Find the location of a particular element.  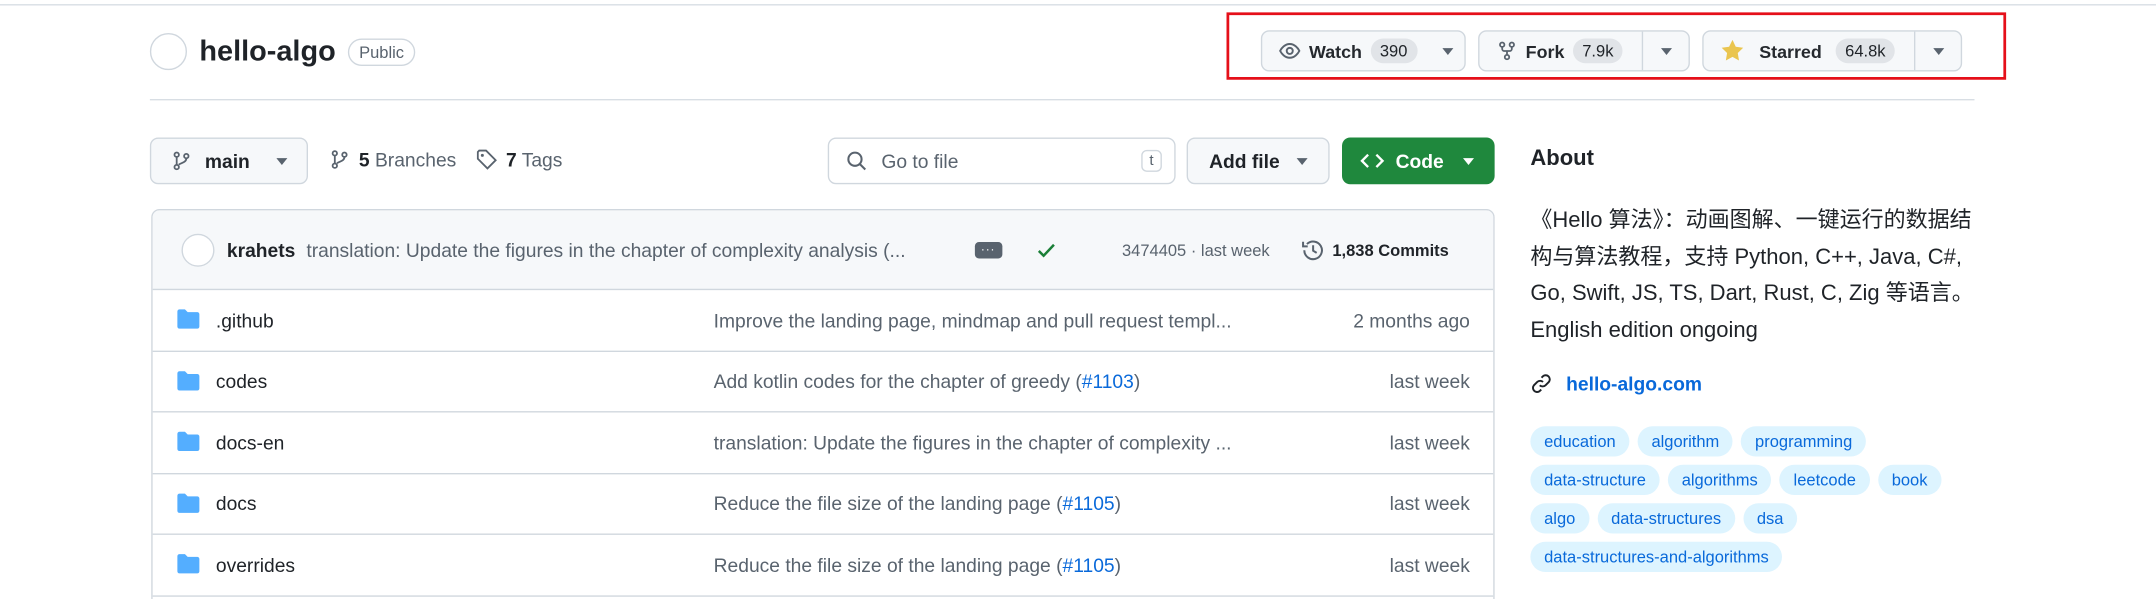

repo-forked-icon is located at coordinates (1506, 51).